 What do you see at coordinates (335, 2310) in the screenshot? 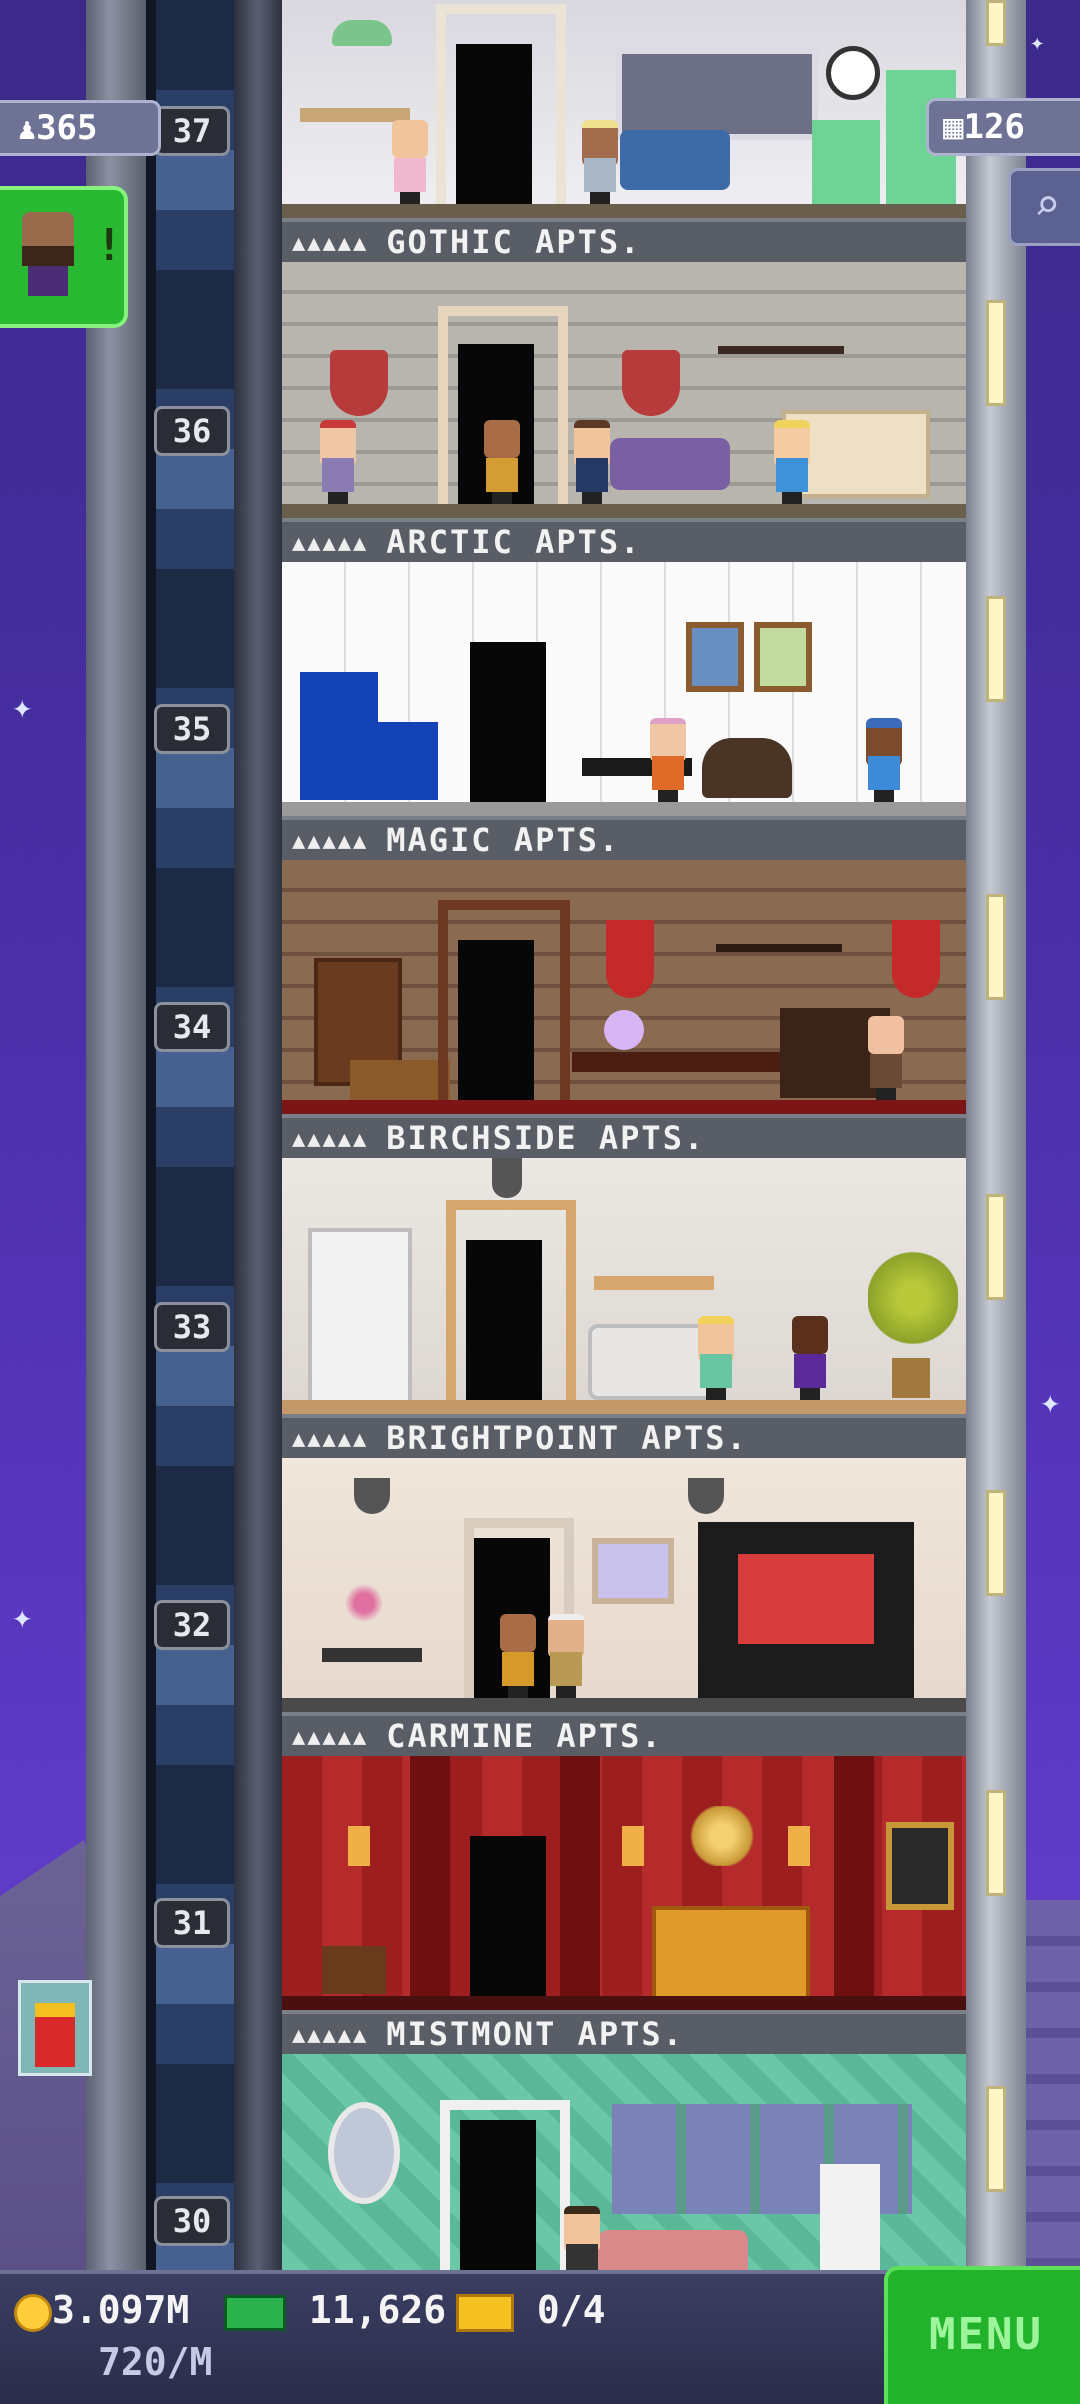
I see `bux-counter: 11,626` at bounding box center [335, 2310].